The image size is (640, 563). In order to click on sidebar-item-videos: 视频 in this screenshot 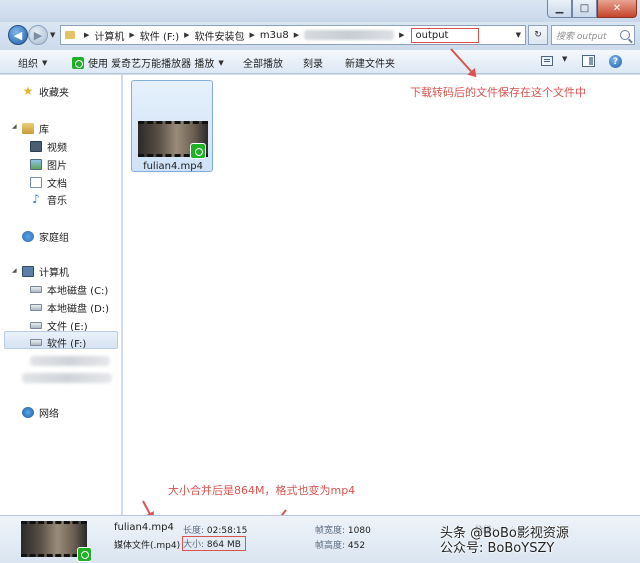, I will do `click(48, 146)`.